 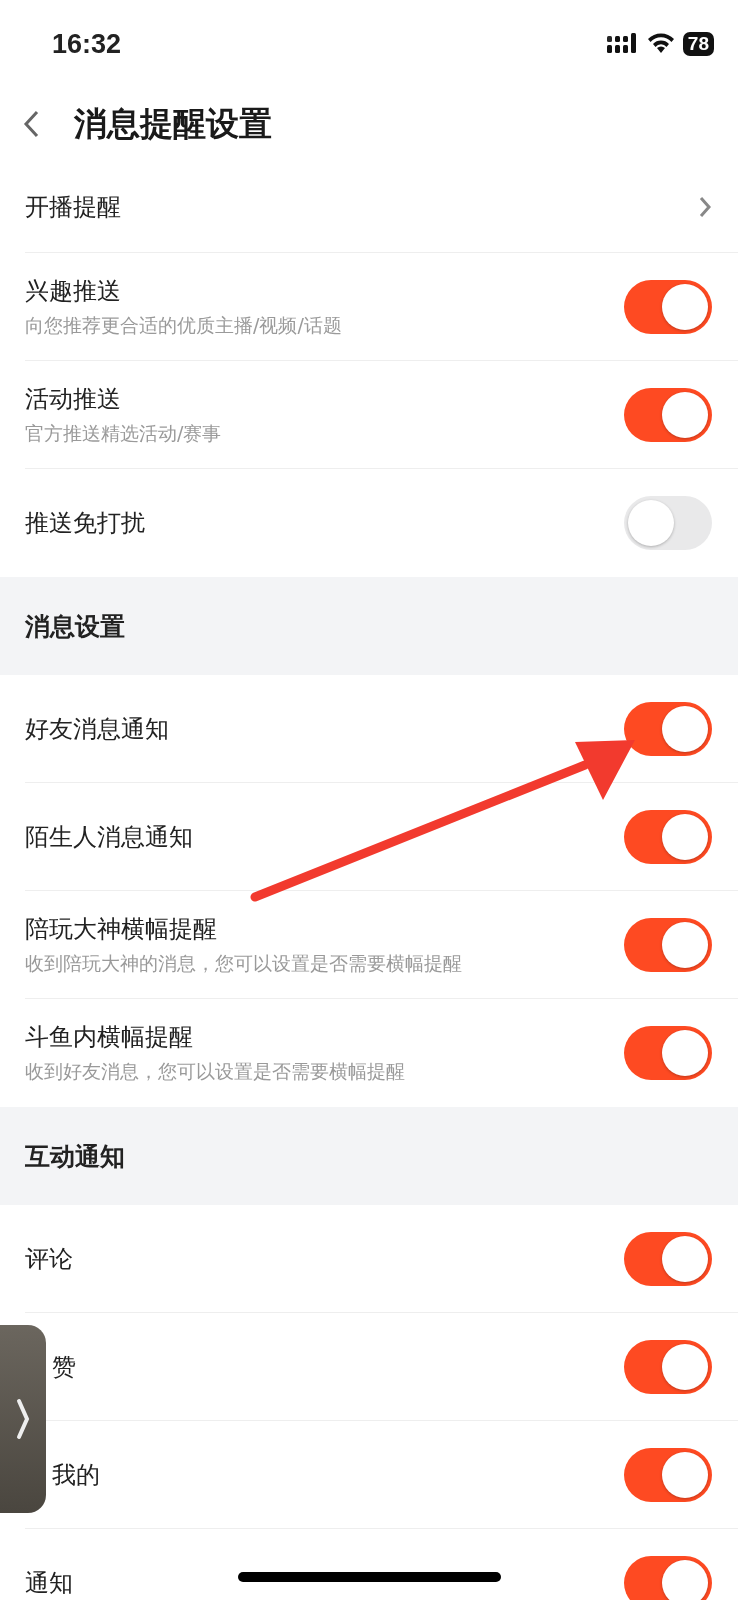 What do you see at coordinates (85, 523) in the screenshot?
I see `setting-label: 推送免打扰` at bounding box center [85, 523].